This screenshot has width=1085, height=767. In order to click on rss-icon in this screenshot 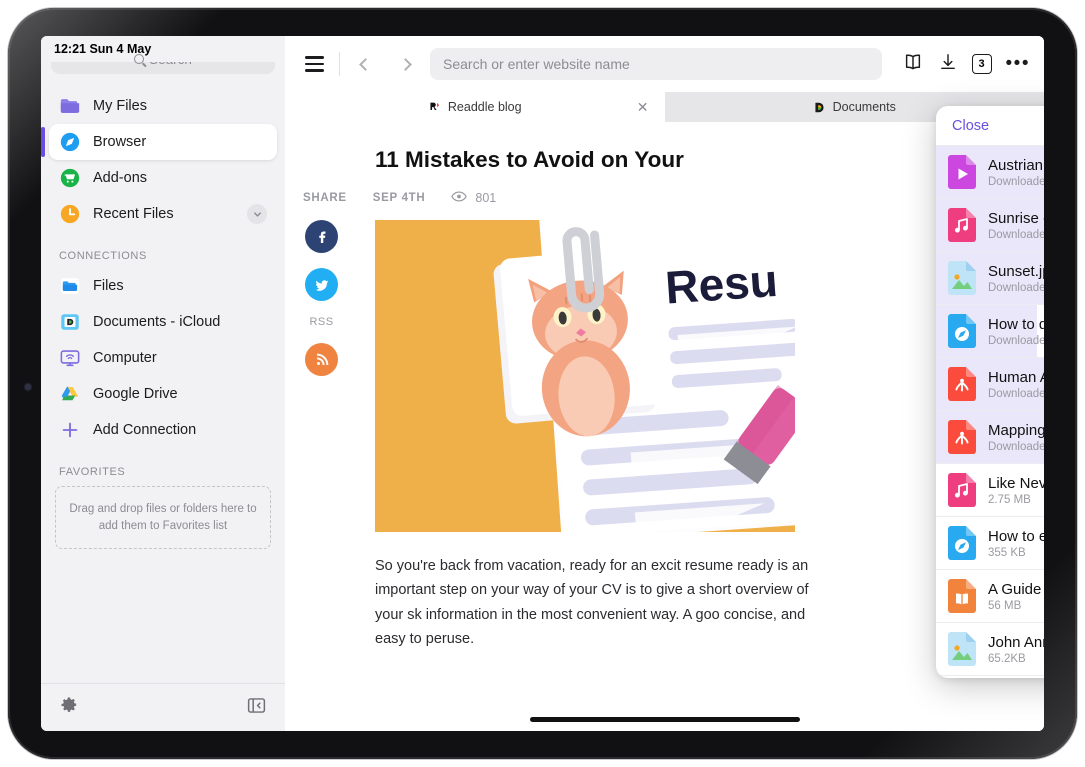, I will do `click(321, 359)`.